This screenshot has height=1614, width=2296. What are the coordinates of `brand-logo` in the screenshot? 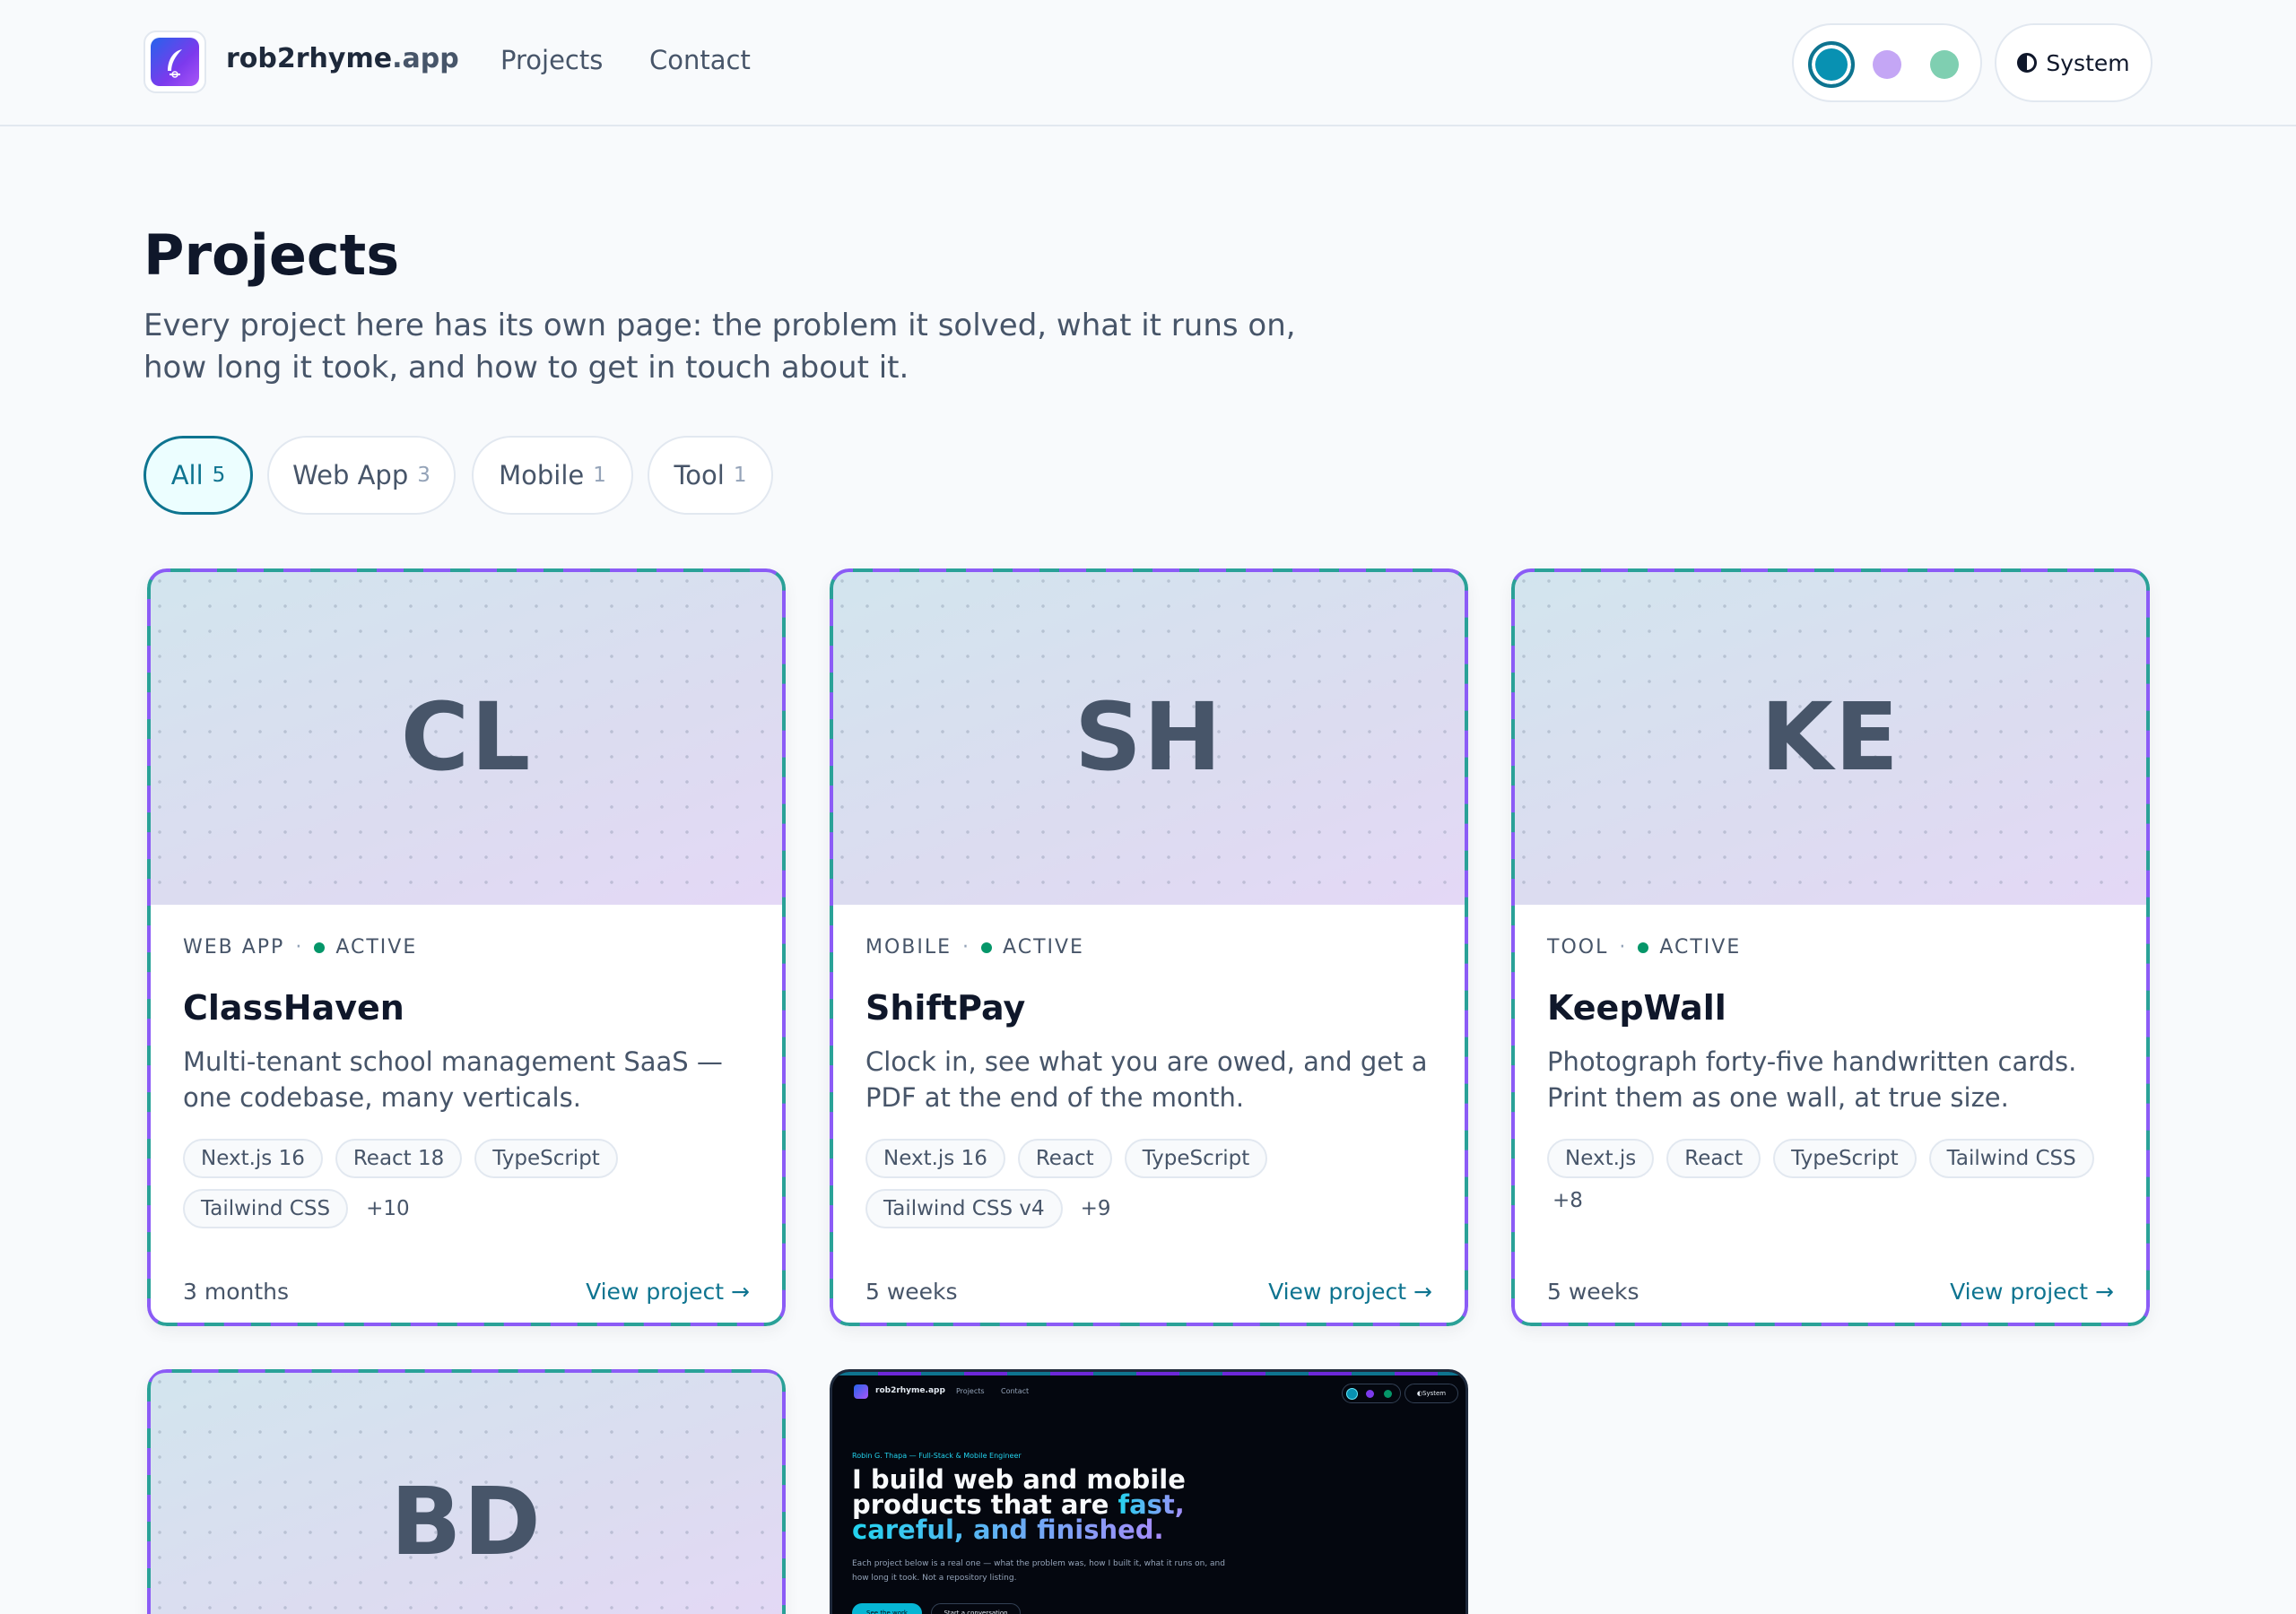 It's located at (175, 61).